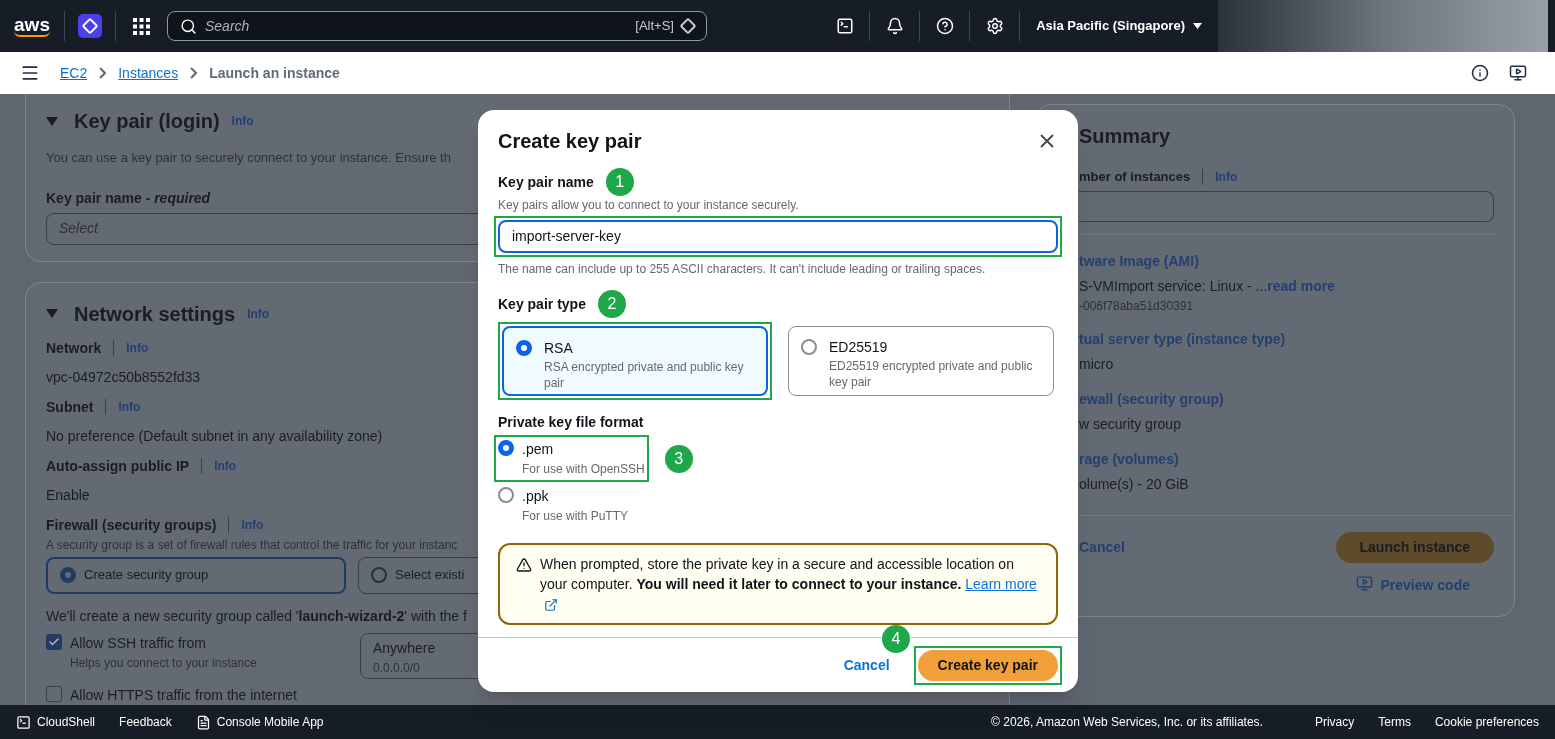 Image resolution: width=1555 pixels, height=739 pixels. What do you see at coordinates (571, 422) in the screenshot?
I see `field-label: Private key file format` at bounding box center [571, 422].